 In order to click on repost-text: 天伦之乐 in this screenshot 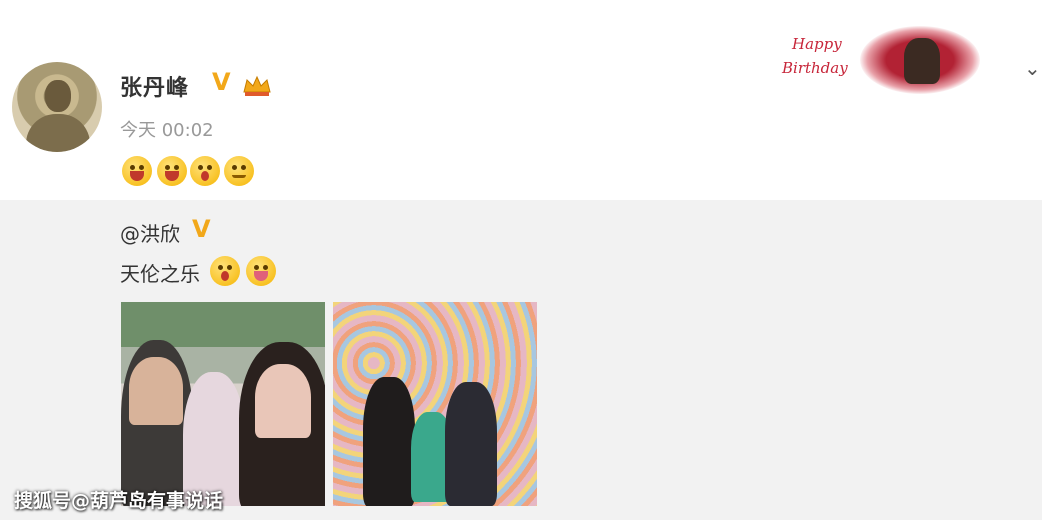, I will do `click(160, 272)`.